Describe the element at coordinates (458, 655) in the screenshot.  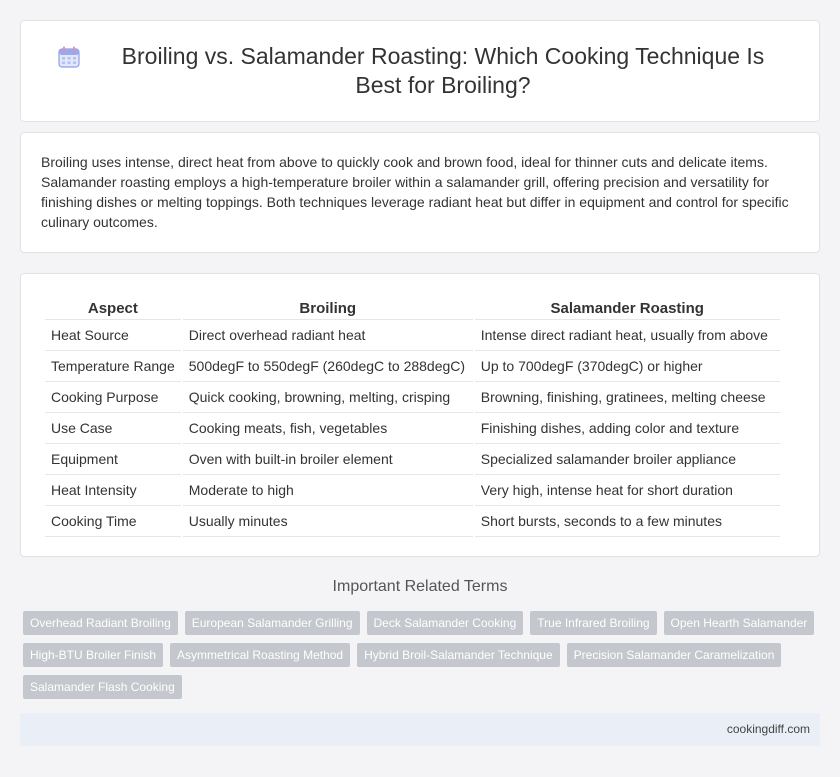
I see `related-term-tag: Hybrid Broil-Salamander Technique` at that location.